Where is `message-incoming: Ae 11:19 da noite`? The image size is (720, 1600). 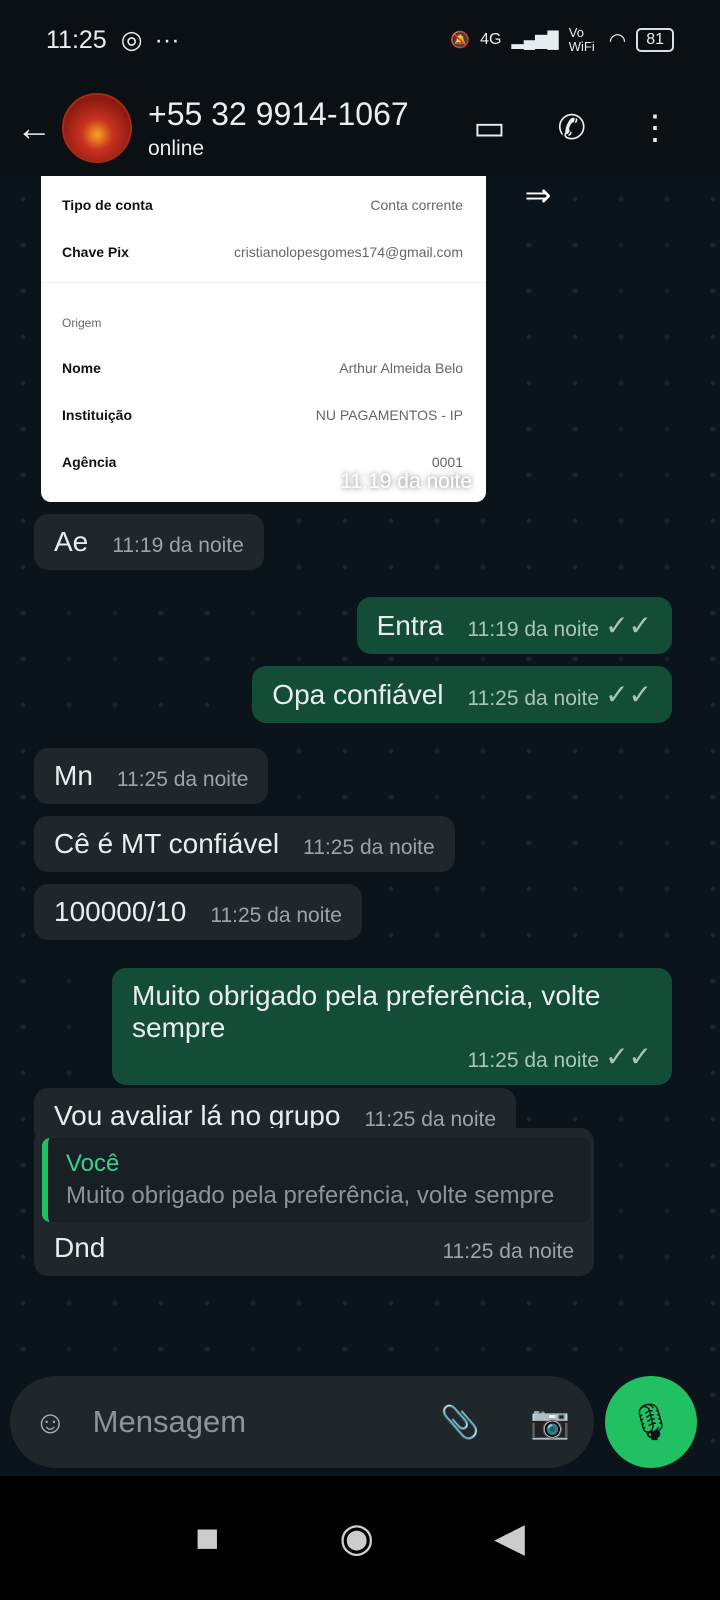 message-incoming: Ae 11:19 da noite is located at coordinates (149, 542).